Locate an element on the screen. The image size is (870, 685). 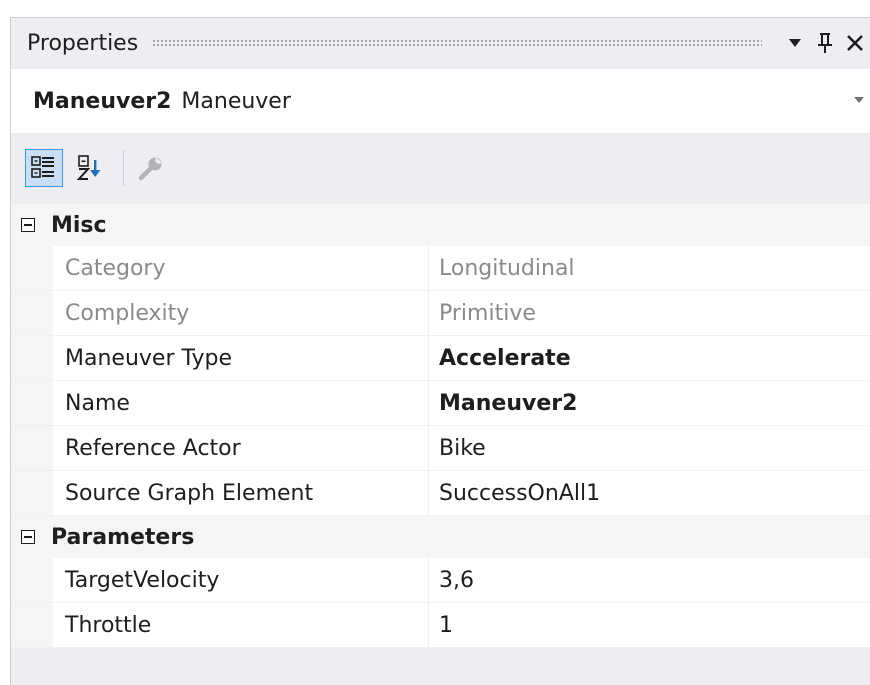
alphabetical-button is located at coordinates (90, 168).